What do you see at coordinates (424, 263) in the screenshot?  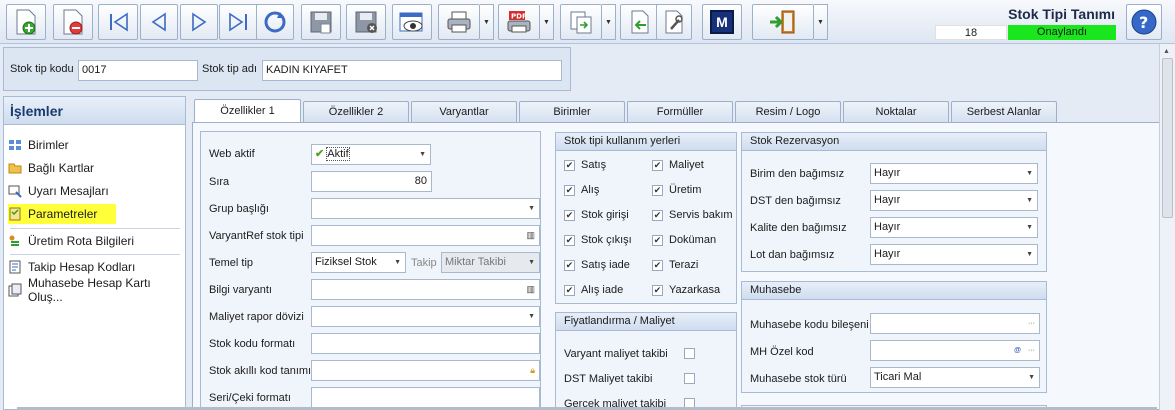 I see `takip-label: Takip` at bounding box center [424, 263].